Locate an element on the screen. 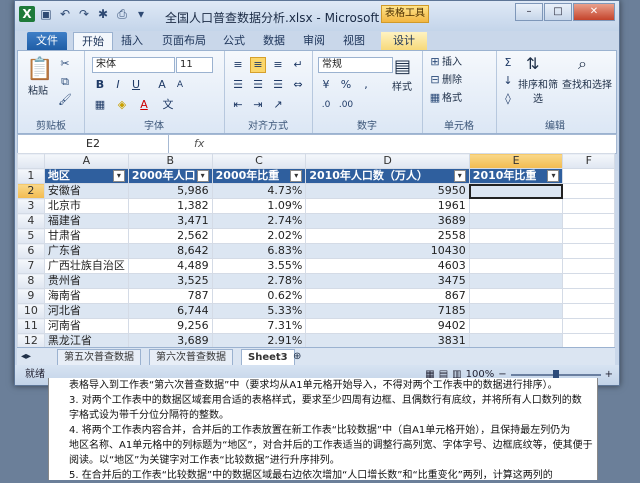  number-format-select: 常规 is located at coordinates (355, 65).